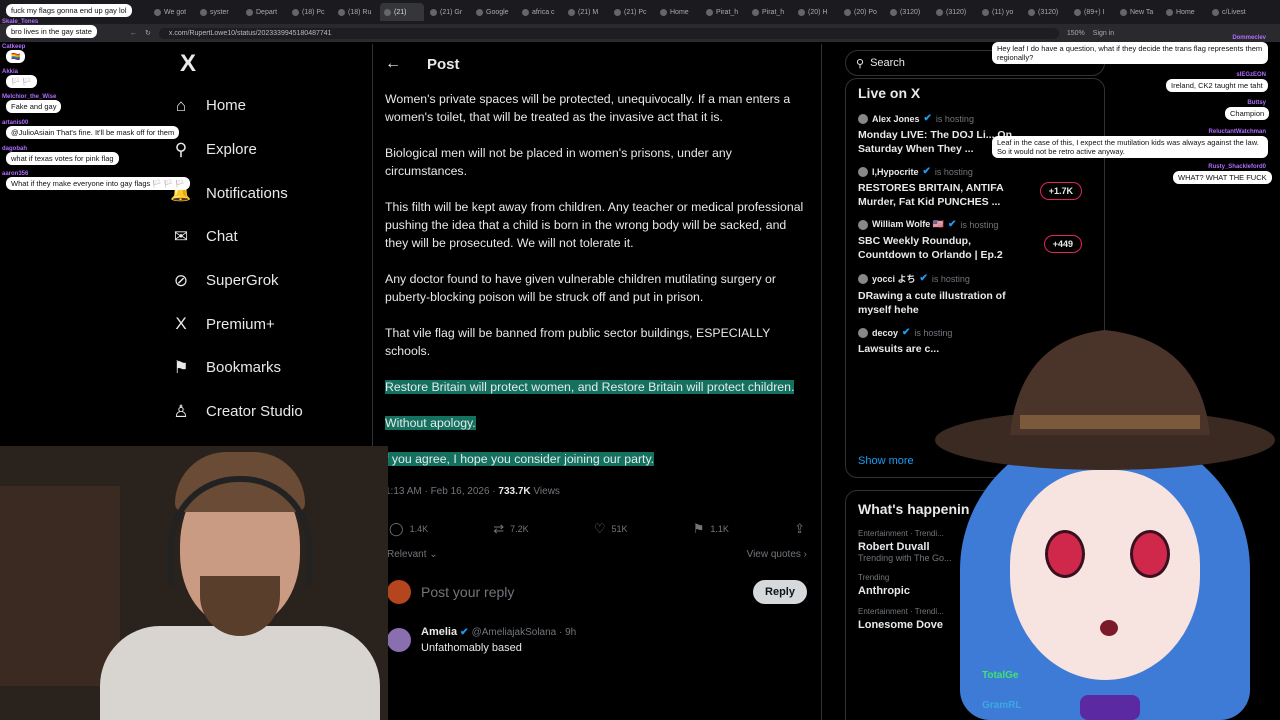 This screenshot has height=720, width=1280. Describe the element at coordinates (887, 63) in the screenshot. I see `search-input: Search` at that location.